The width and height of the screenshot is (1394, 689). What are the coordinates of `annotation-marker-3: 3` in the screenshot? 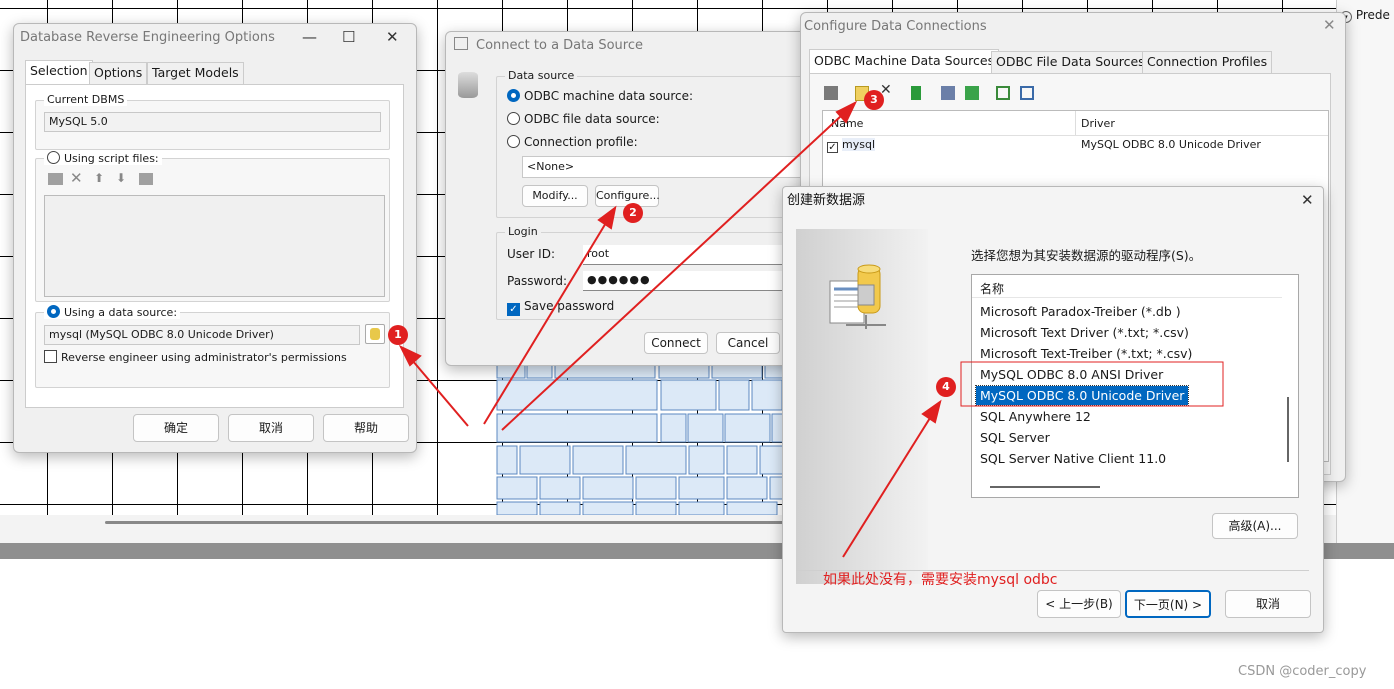 It's located at (874, 100).